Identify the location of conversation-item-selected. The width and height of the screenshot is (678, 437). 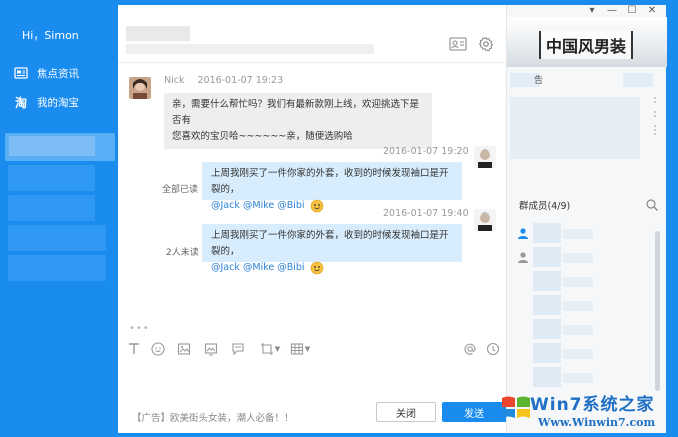
(60, 147).